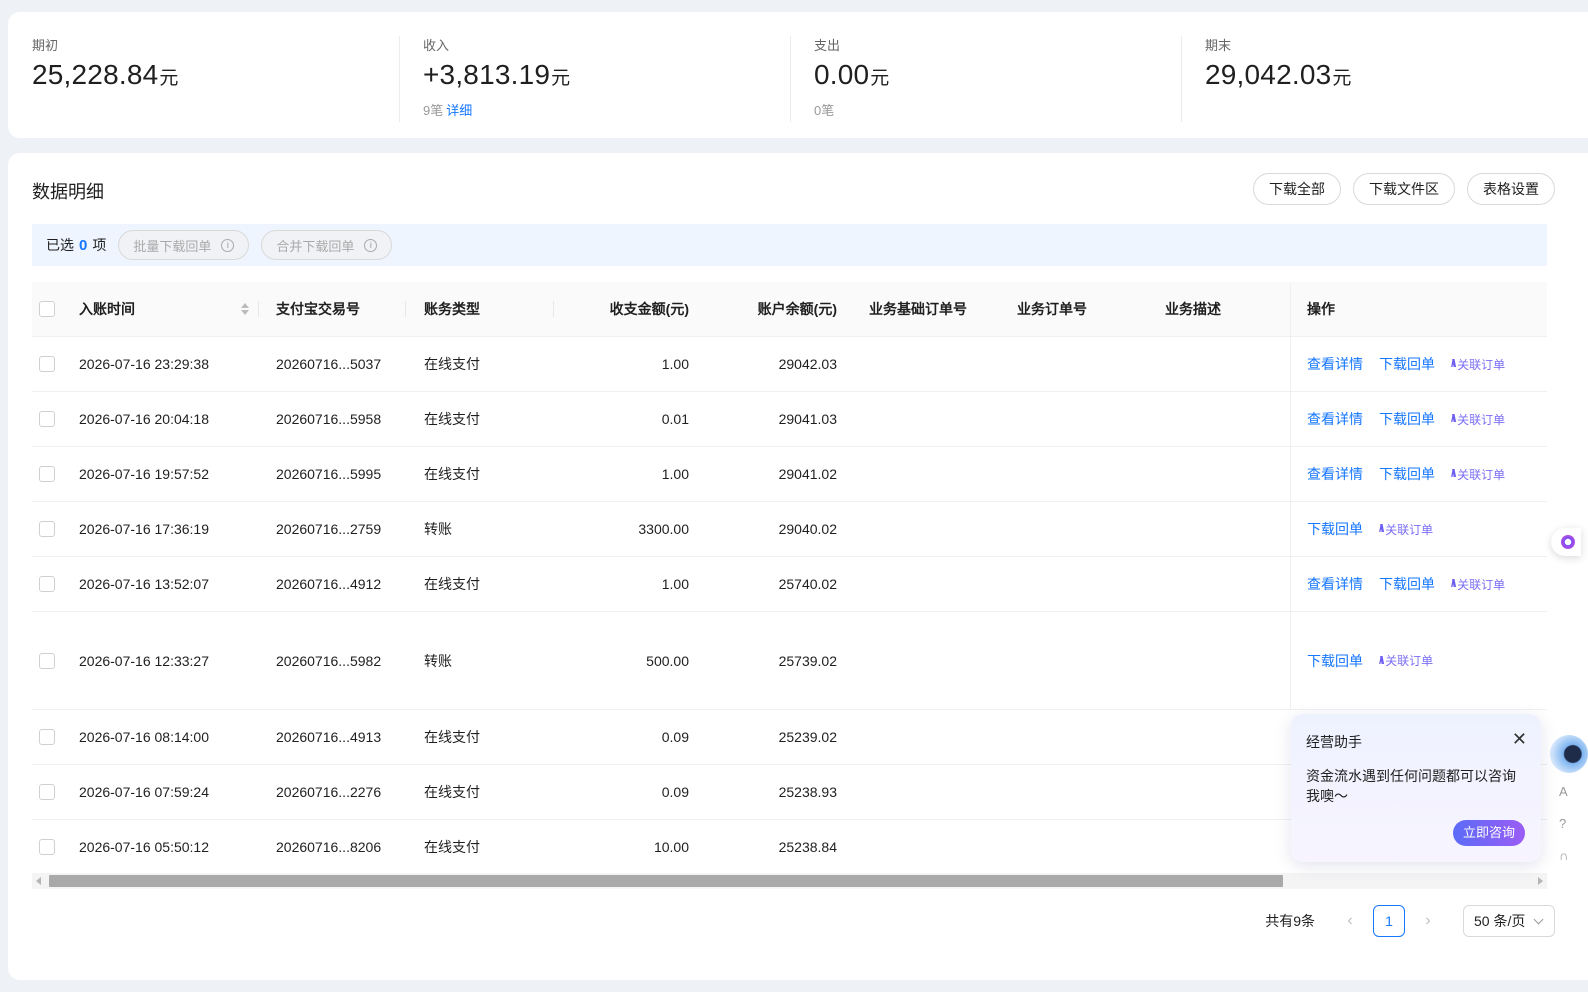 The height and width of the screenshot is (992, 1588). Describe the element at coordinates (807, 474) in the screenshot. I see `cell-balance: 29041.02` at that location.